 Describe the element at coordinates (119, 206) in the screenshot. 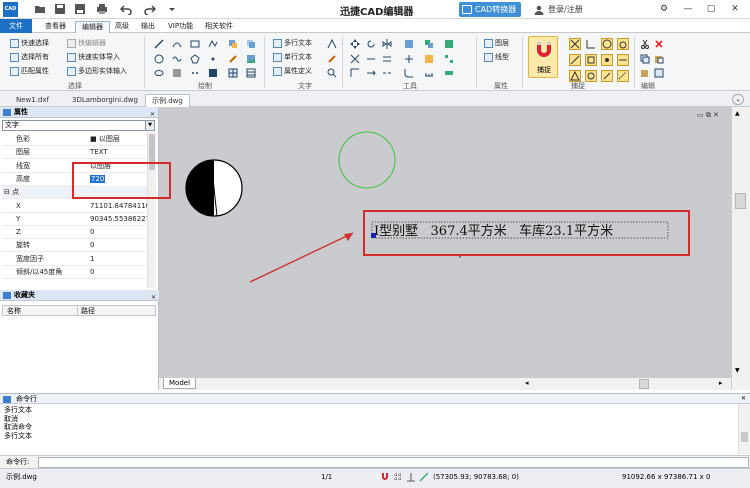

I see `property-value: 71101.847841101` at that location.